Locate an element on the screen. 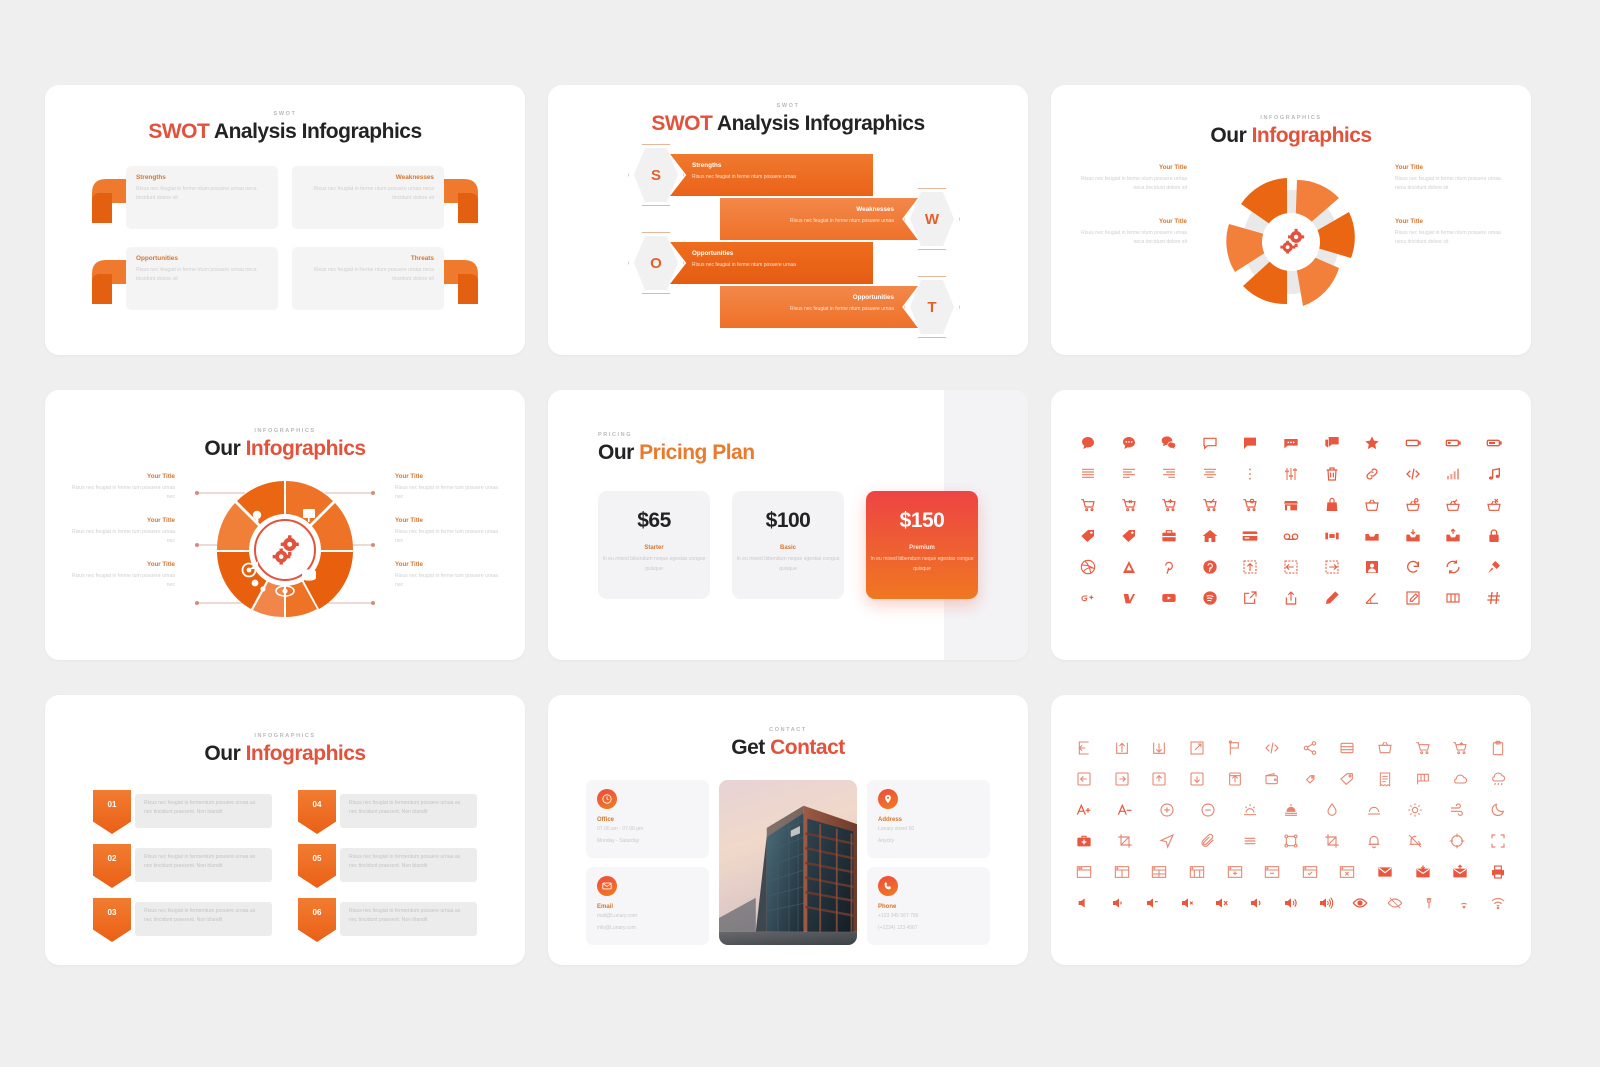  inbox-up-icon is located at coordinates (1453, 536).